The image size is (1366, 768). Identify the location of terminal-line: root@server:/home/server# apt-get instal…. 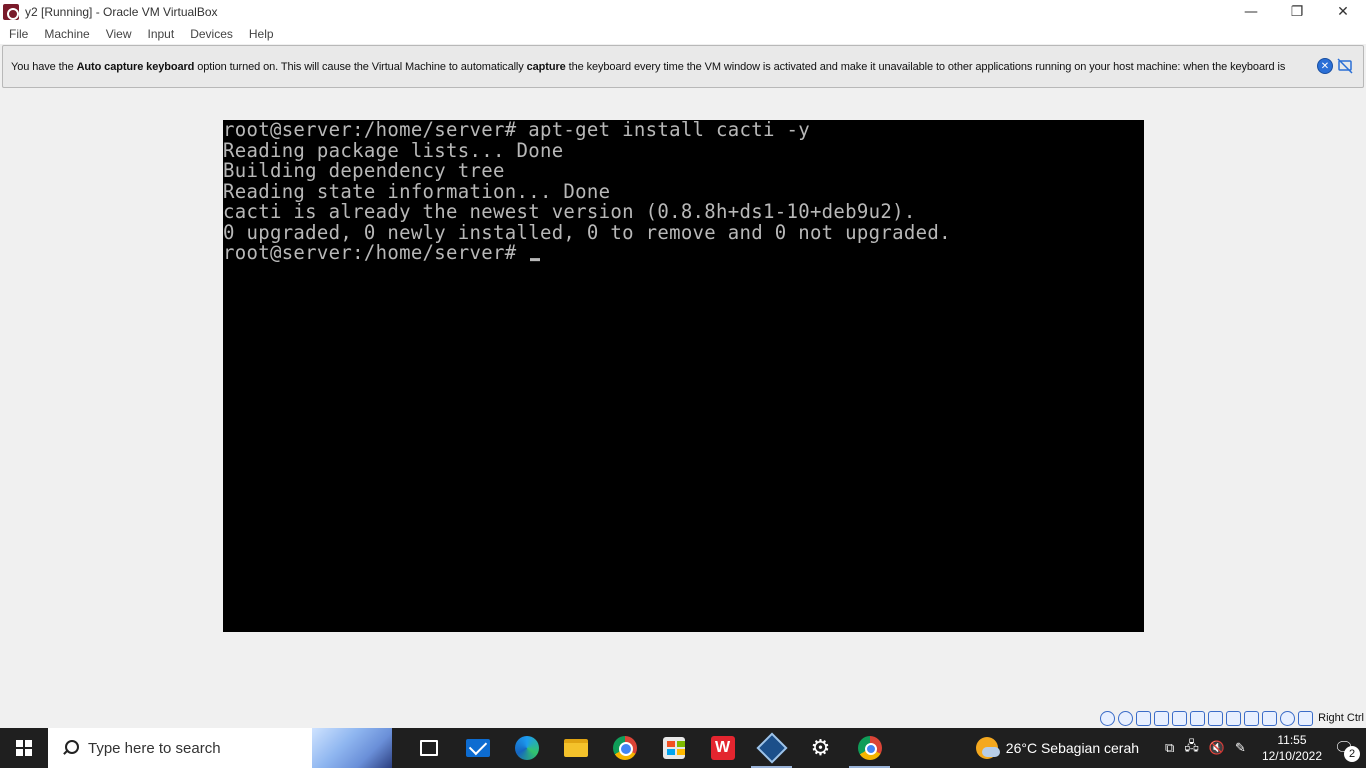
(516, 131).